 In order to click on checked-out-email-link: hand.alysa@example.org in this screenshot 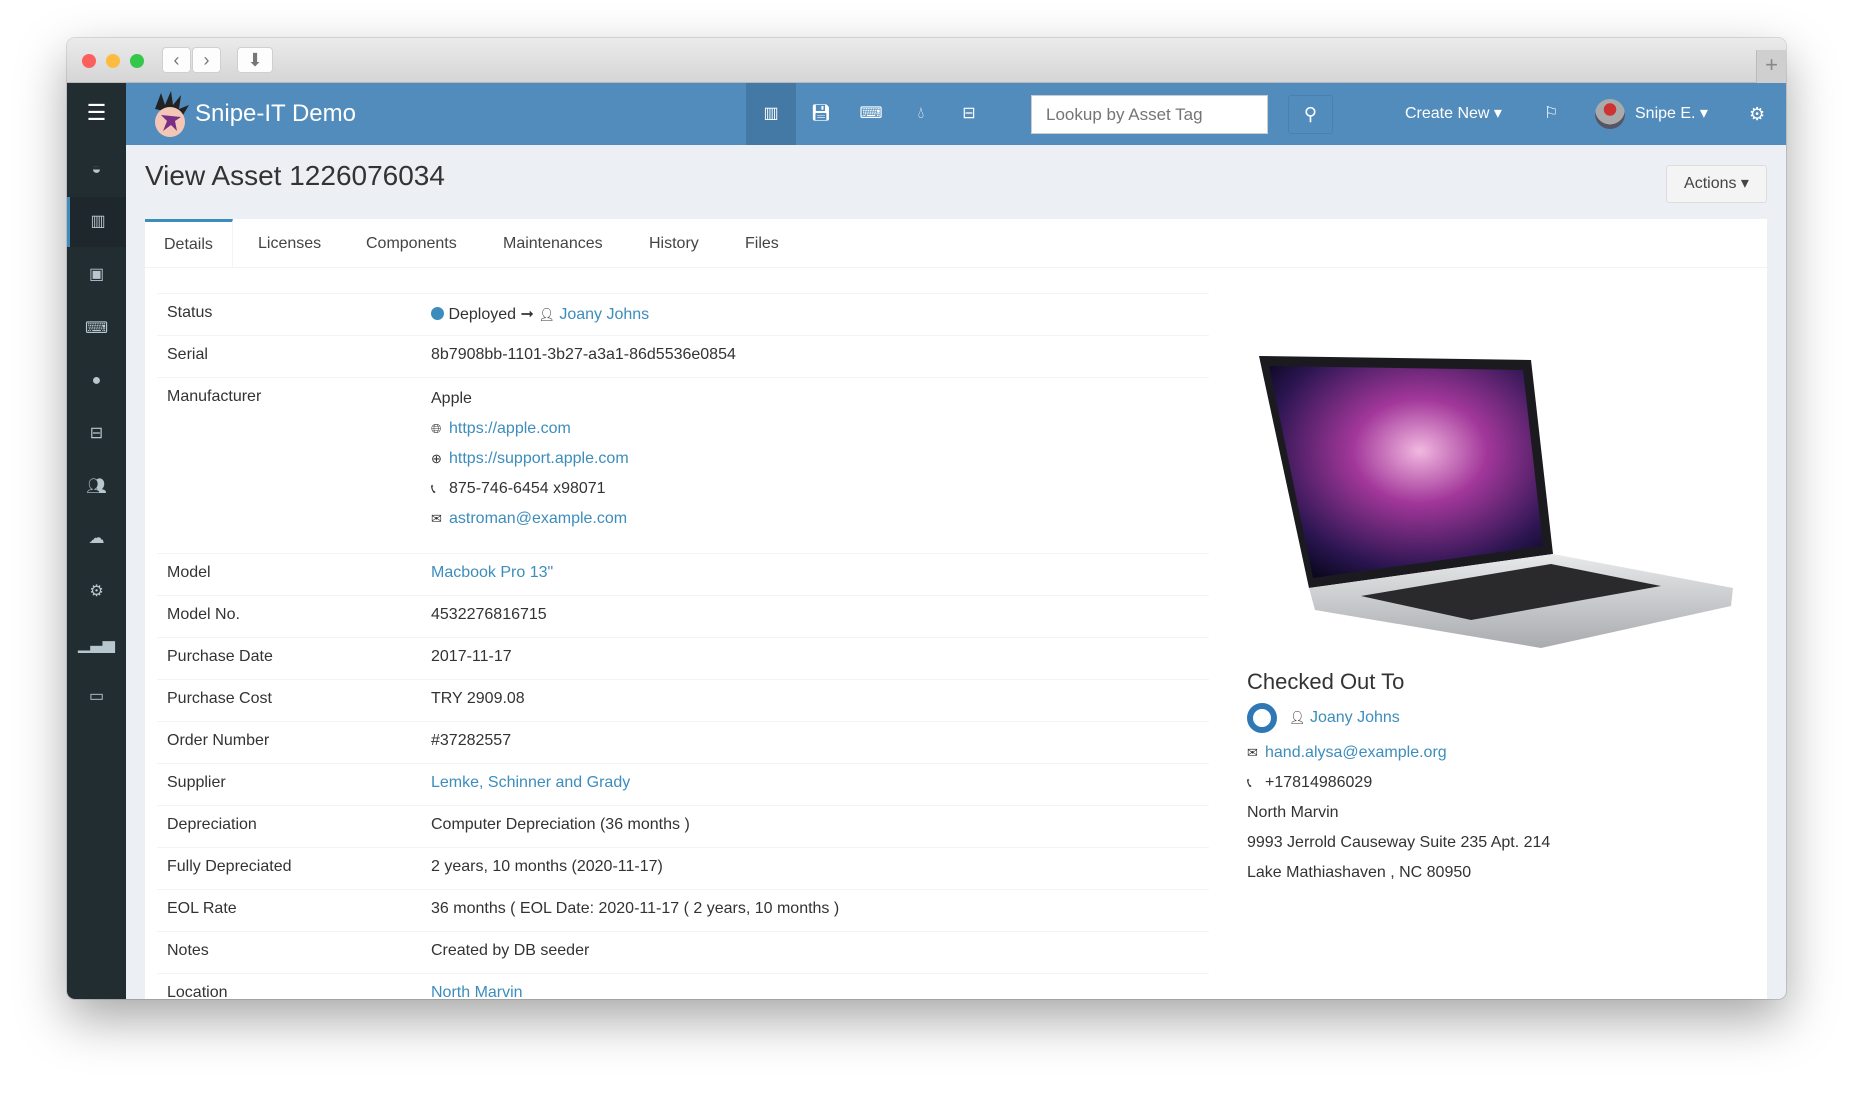, I will do `click(1356, 752)`.